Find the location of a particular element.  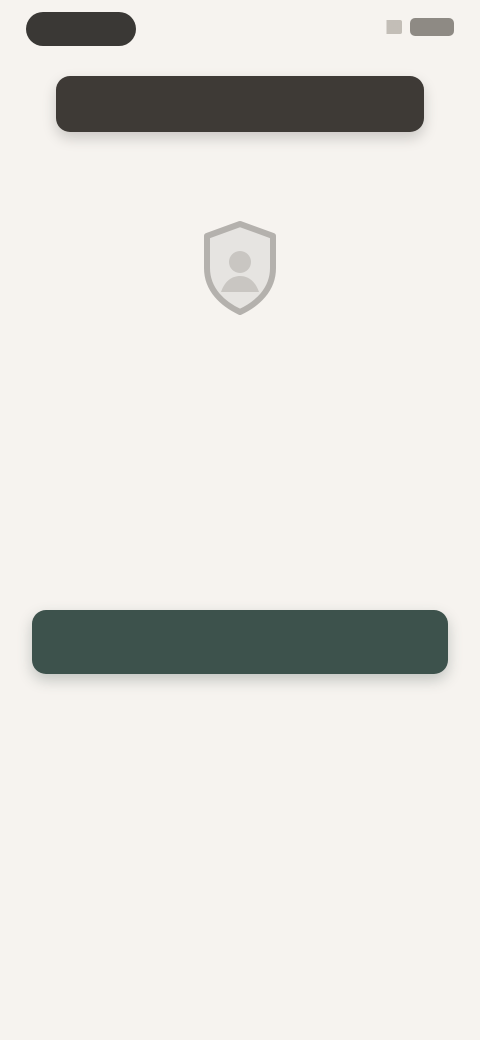

status-icons is located at coordinates (417, 27).